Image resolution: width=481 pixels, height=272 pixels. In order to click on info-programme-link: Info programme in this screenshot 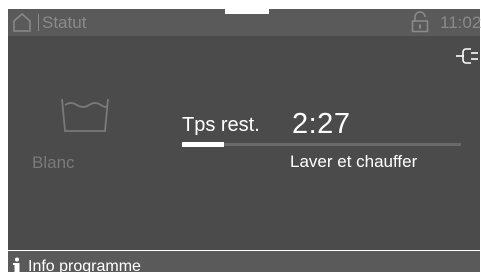, I will do `click(84, 264)`.